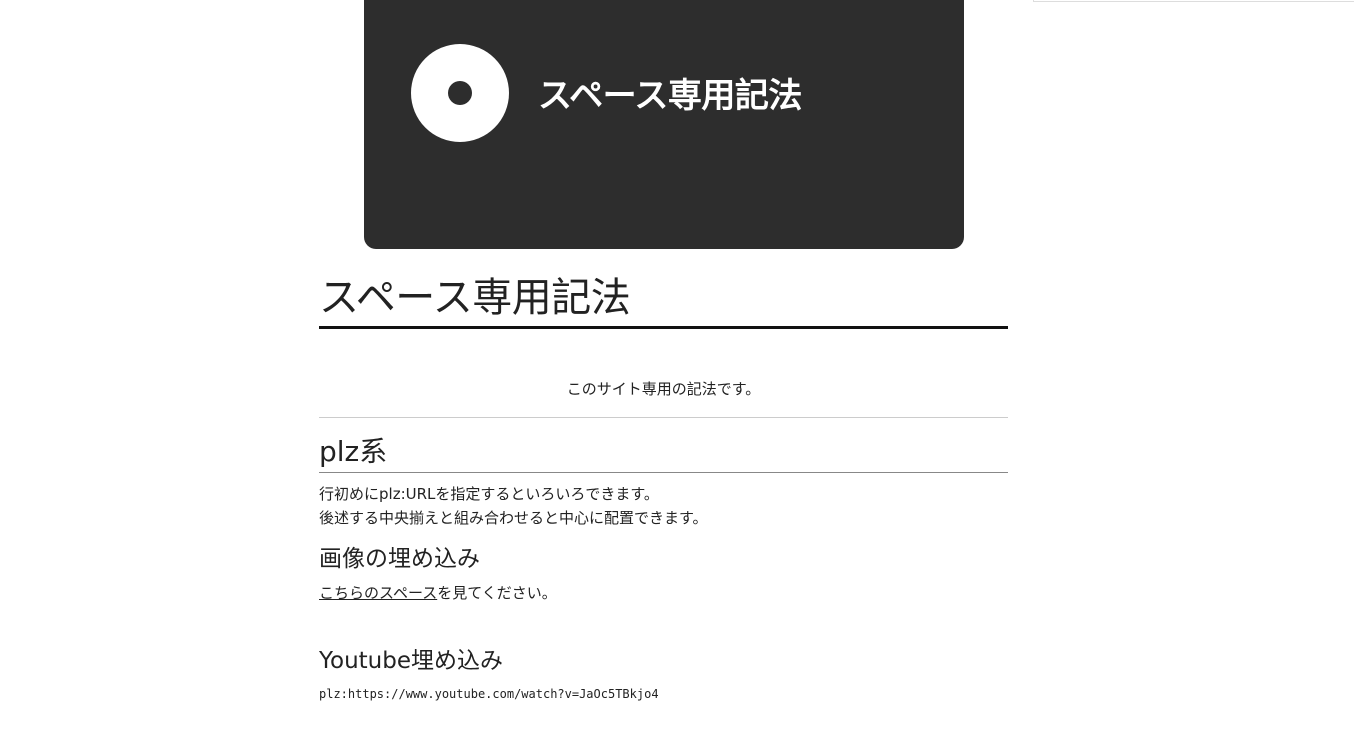 The height and width of the screenshot is (732, 1354). Describe the element at coordinates (497, 593) in the screenshot. I see `image-embed-suffix: を見てください。` at that location.